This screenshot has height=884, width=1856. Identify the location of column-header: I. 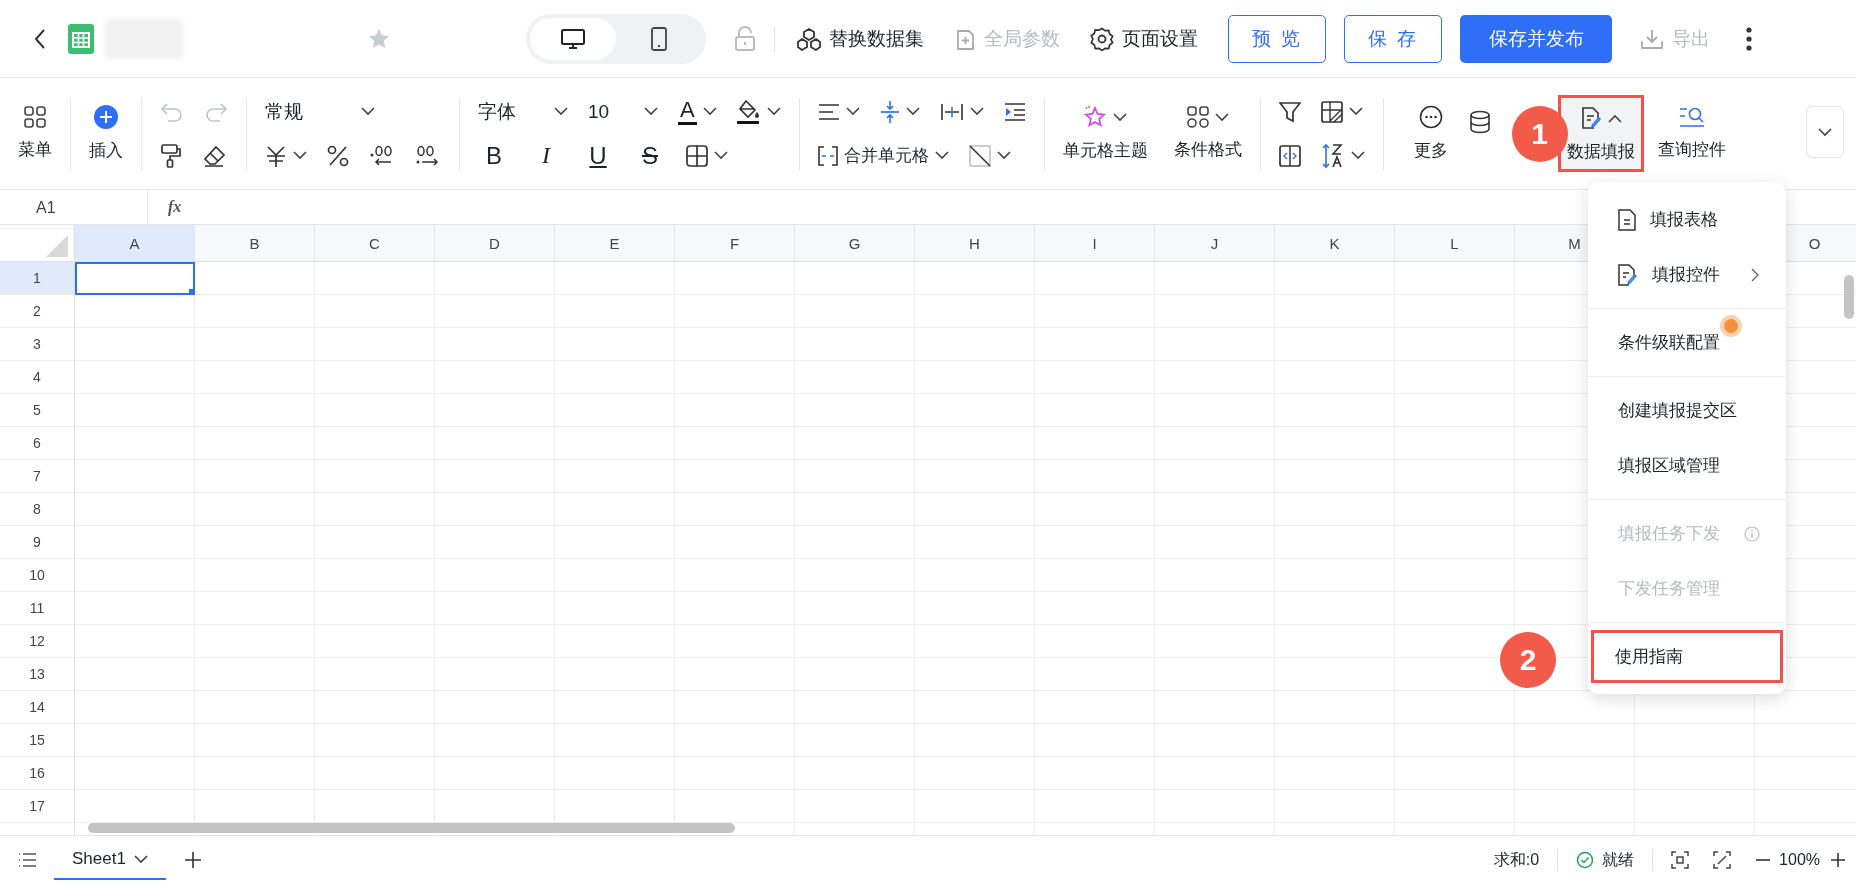
(1095, 243).